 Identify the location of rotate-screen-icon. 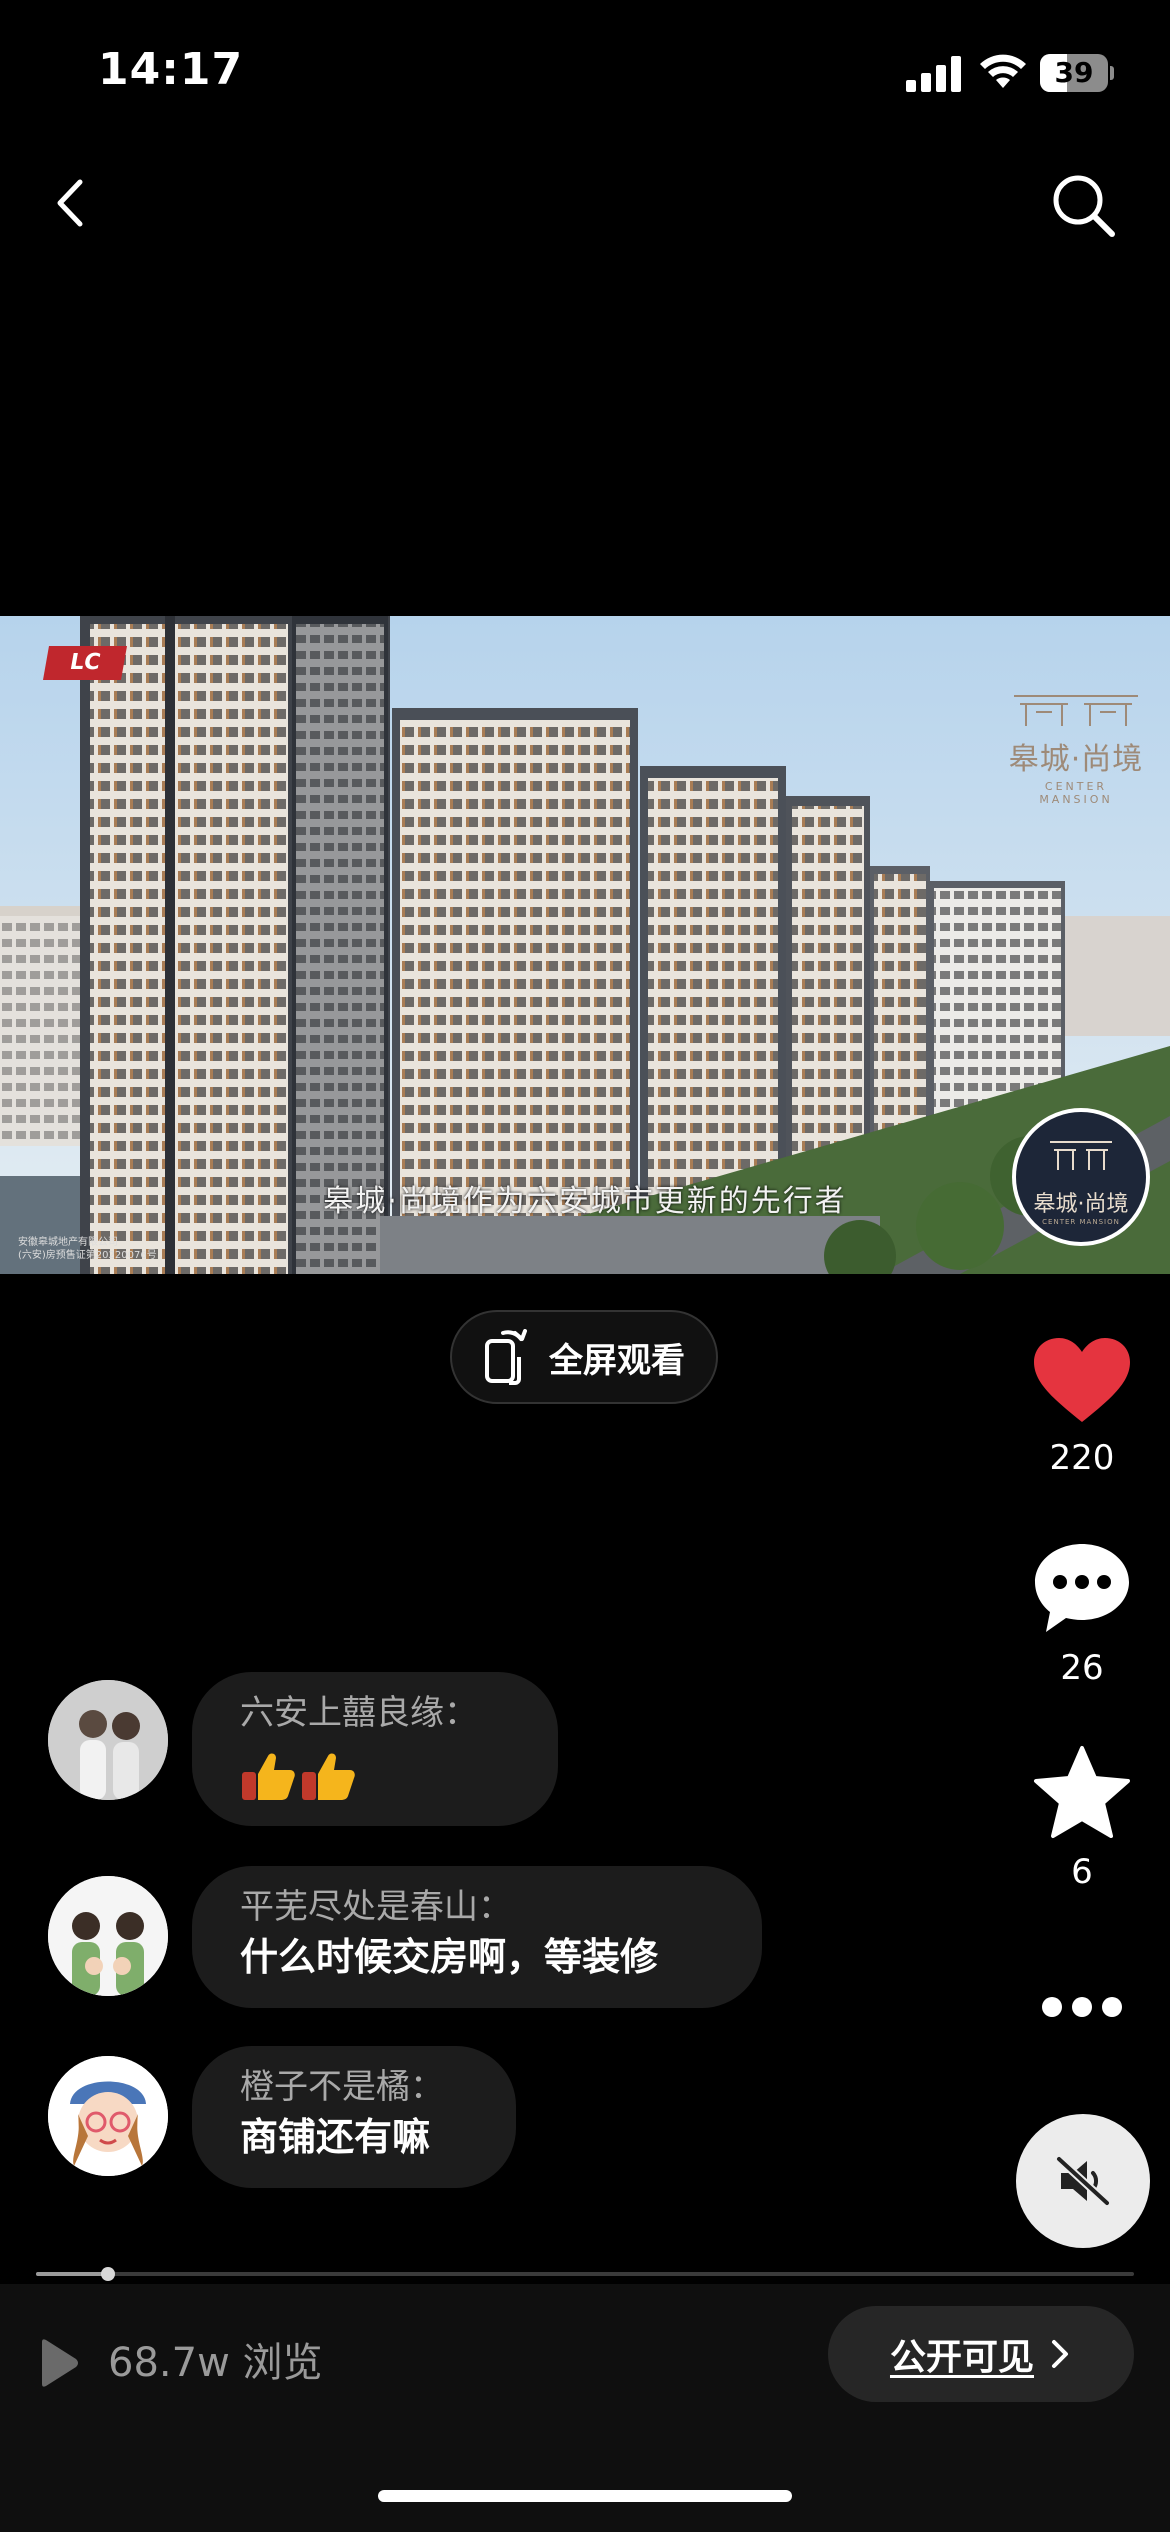
(506, 1357).